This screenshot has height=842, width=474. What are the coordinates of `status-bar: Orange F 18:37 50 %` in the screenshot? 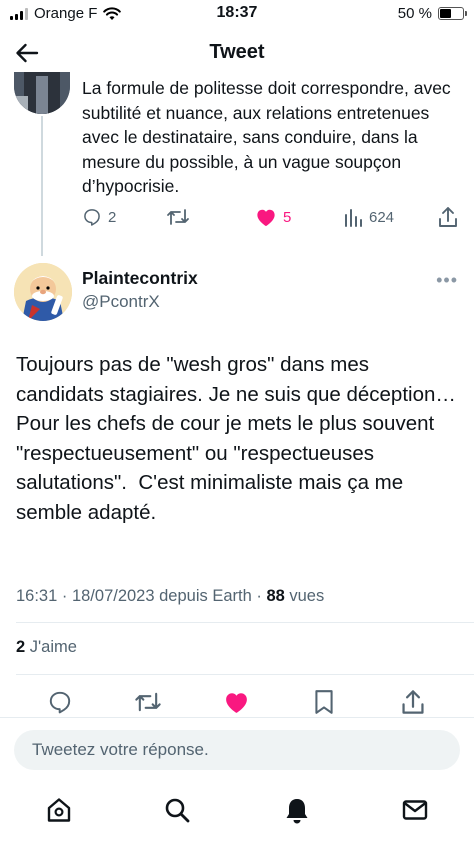 It's located at (237, 14).